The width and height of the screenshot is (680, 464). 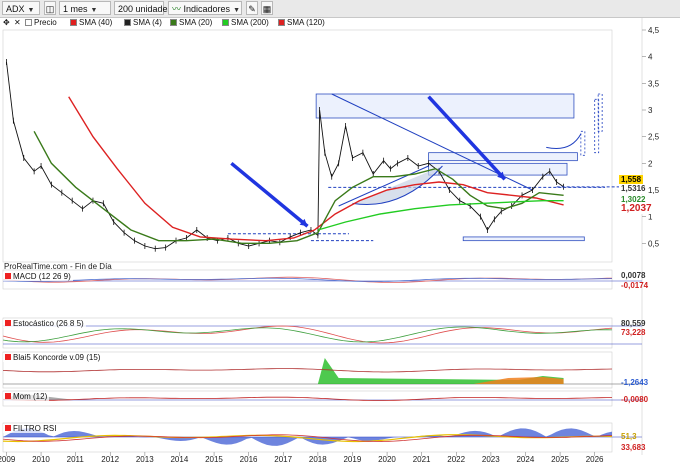 What do you see at coordinates (456, 459) in the screenshot?
I see `x-tick-label: 2022` at bounding box center [456, 459].